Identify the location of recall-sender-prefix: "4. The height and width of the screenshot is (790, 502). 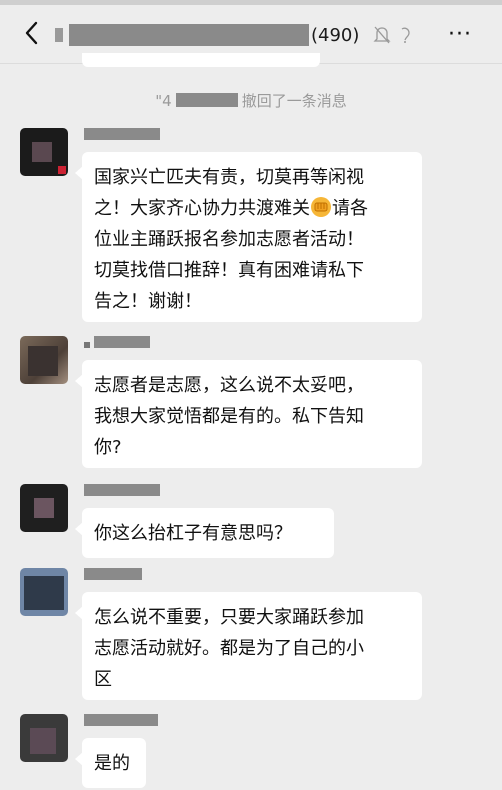
(163, 101).